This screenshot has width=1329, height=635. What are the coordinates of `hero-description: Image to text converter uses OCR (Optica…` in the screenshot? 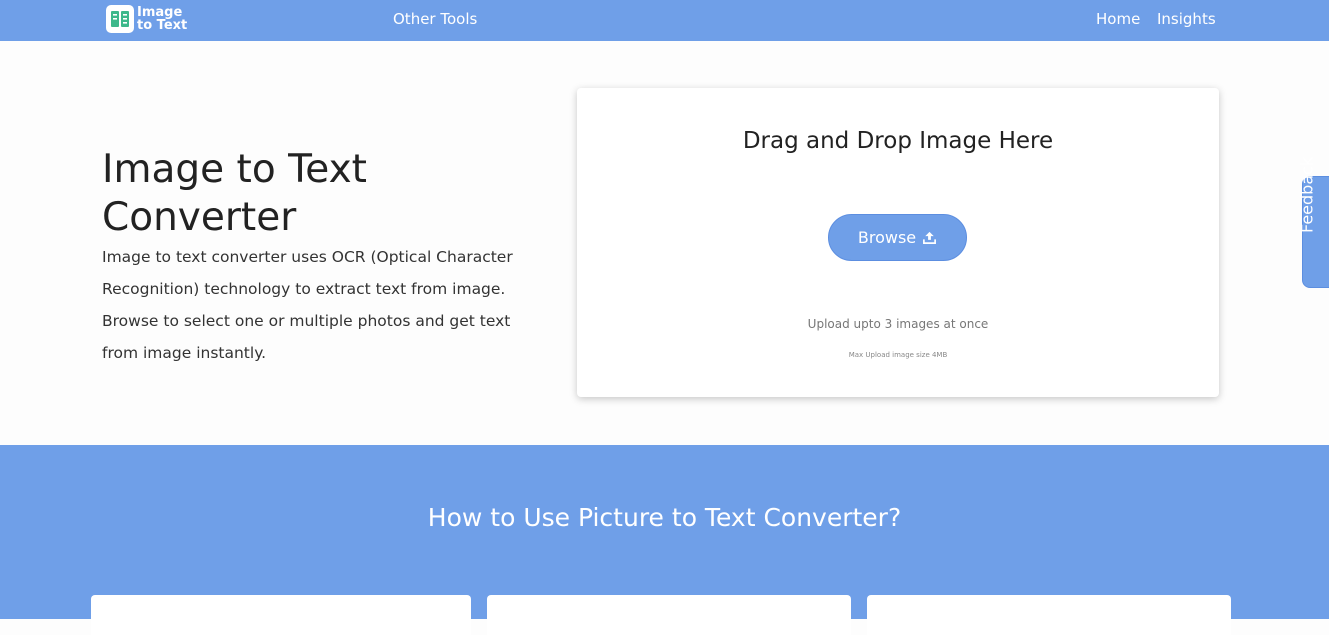 It's located at (307, 305).